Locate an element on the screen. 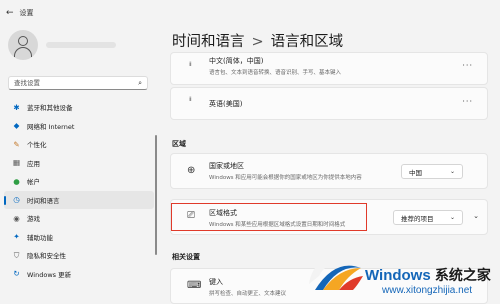 The image size is (500, 304). update-icon: ↻ is located at coordinates (16, 274).